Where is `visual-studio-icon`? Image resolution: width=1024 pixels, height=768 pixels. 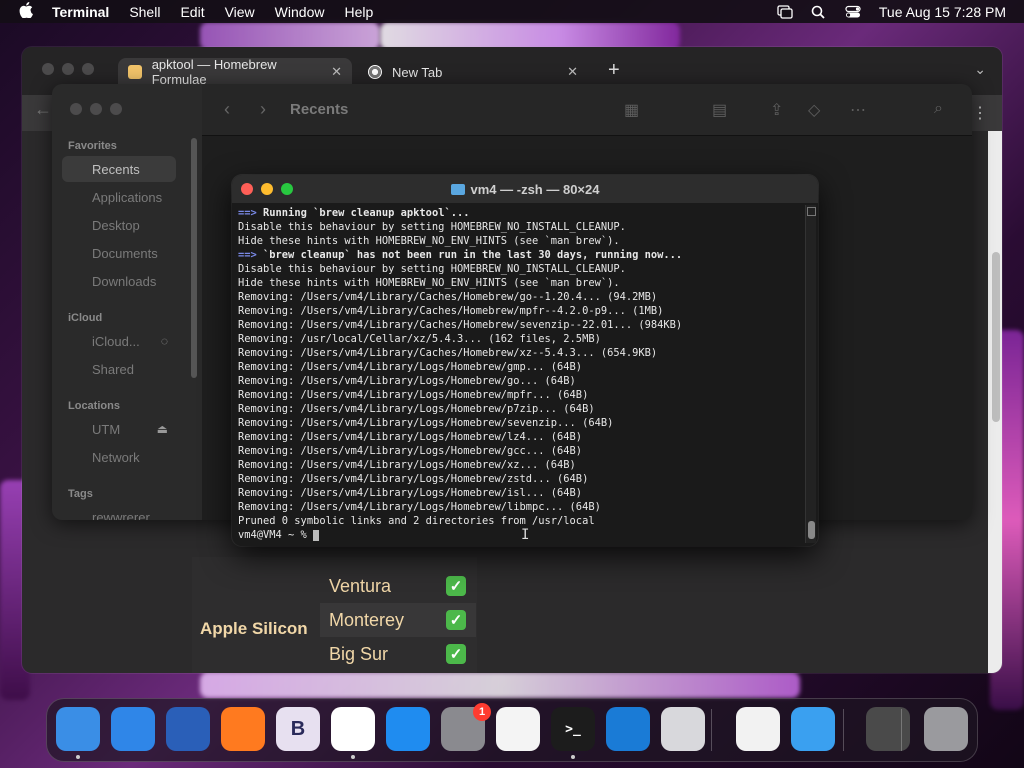 visual-studio-icon is located at coordinates (758, 729).